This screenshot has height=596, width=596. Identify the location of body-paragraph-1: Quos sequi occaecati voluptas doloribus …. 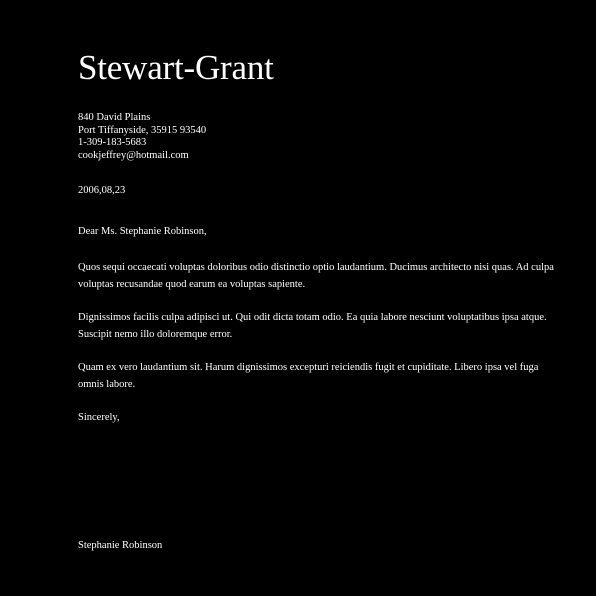
(316, 276).